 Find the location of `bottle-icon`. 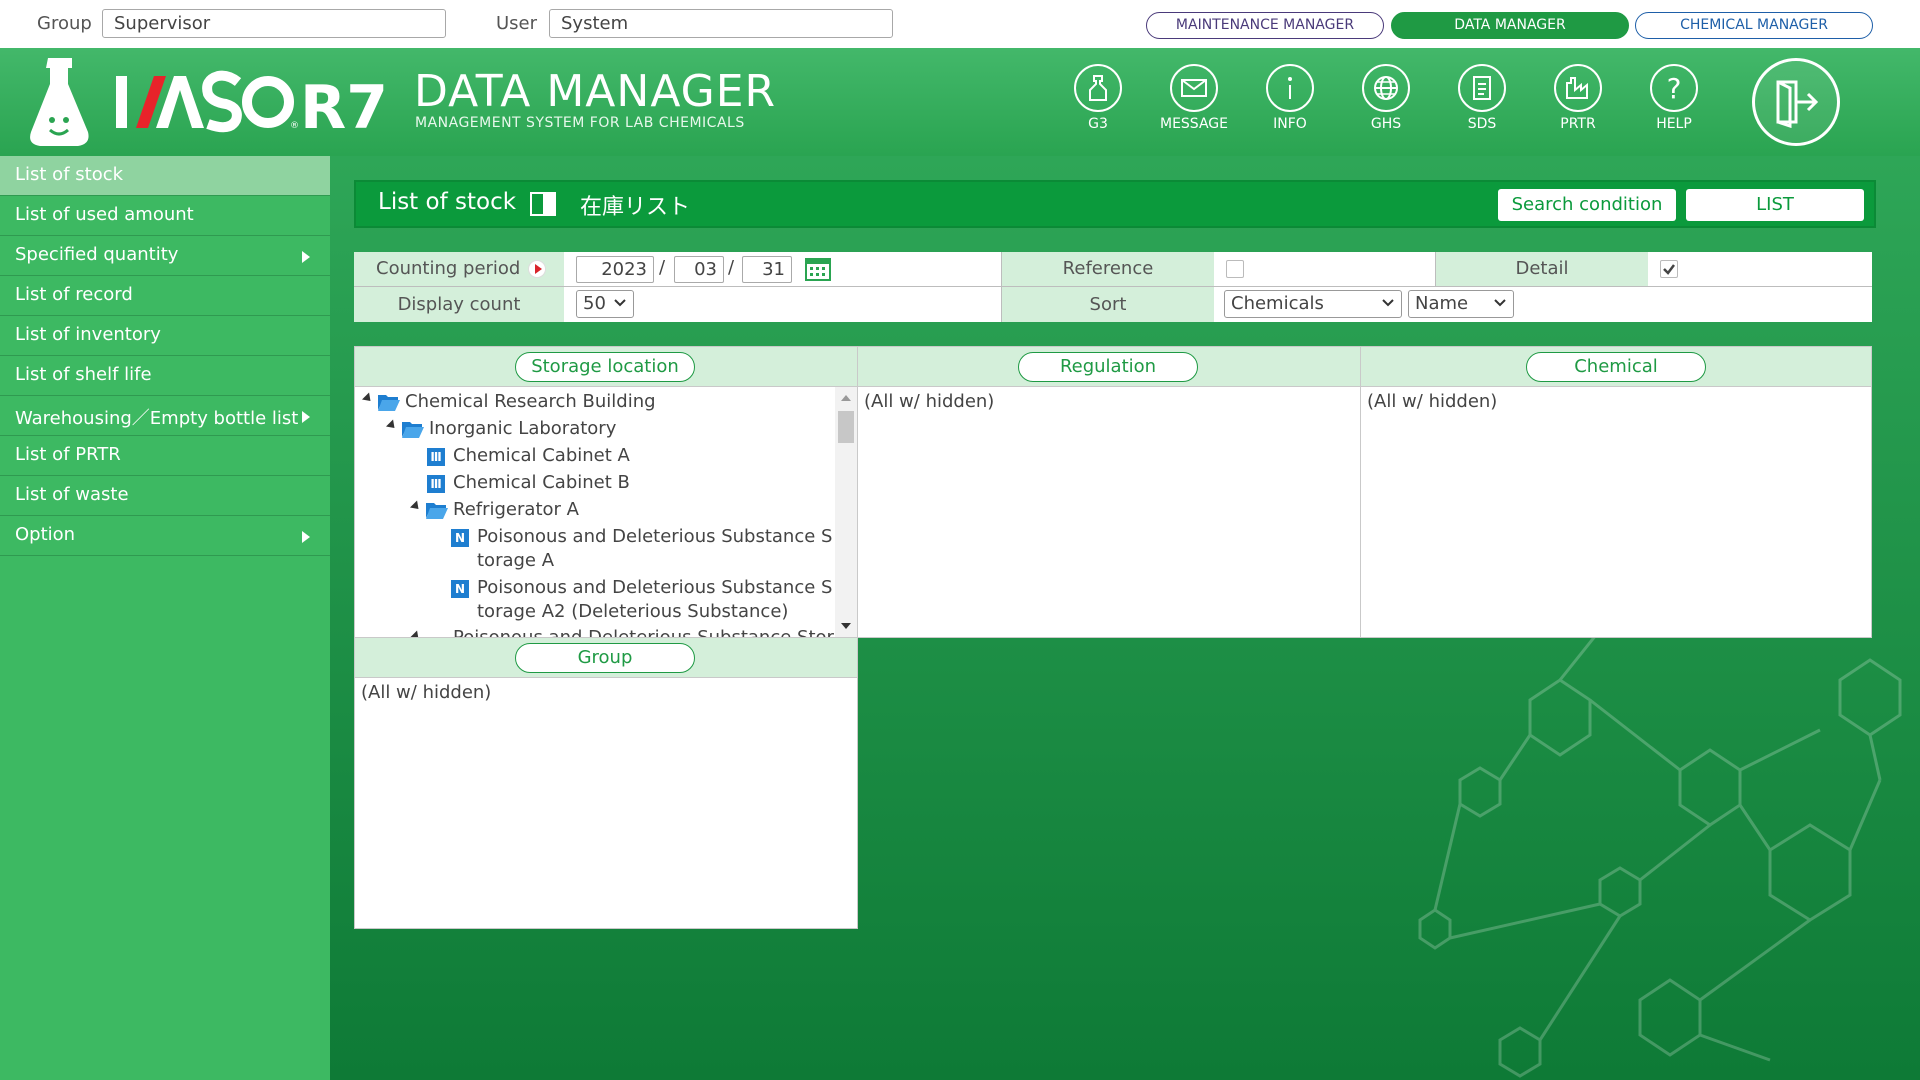

bottle-icon is located at coordinates (1098, 88).